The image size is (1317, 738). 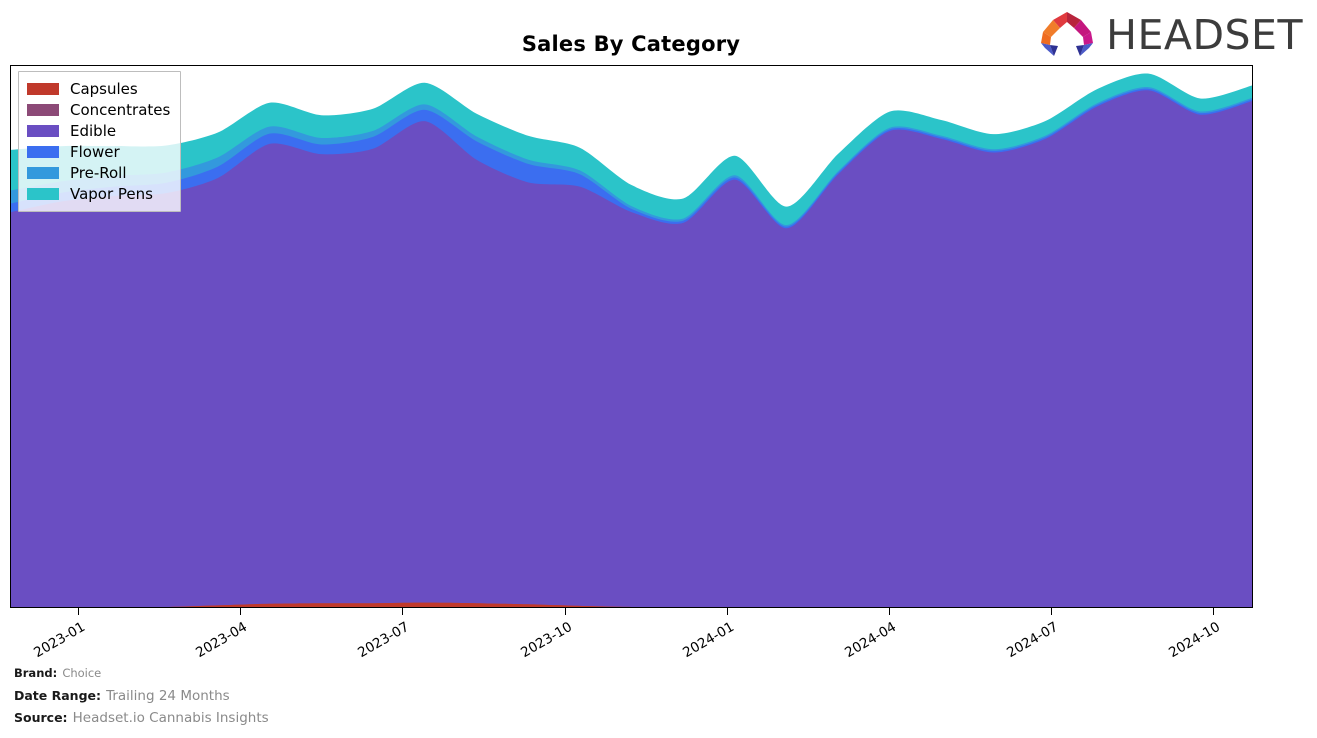 What do you see at coordinates (41, 718) in the screenshot?
I see `footer-source-key: Source:` at bounding box center [41, 718].